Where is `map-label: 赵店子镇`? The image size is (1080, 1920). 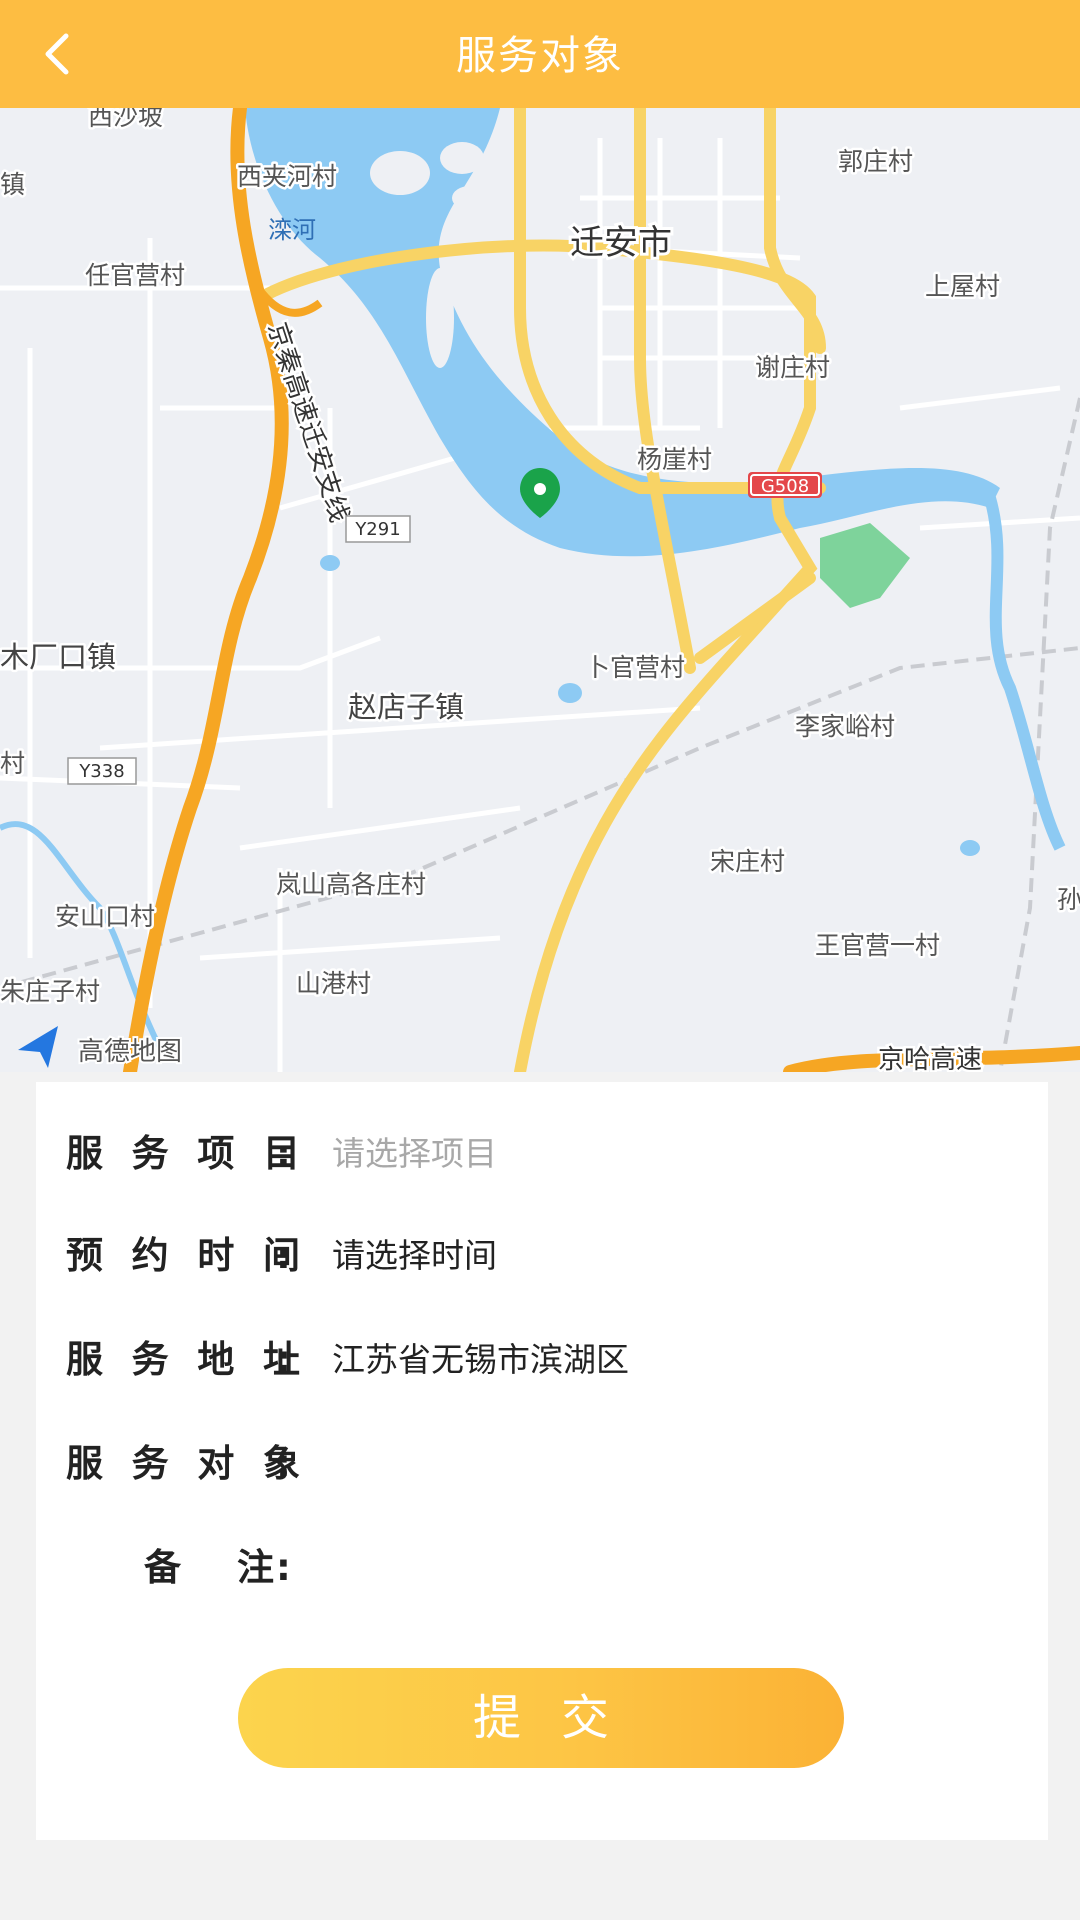 map-label: 赵店子镇 is located at coordinates (406, 707).